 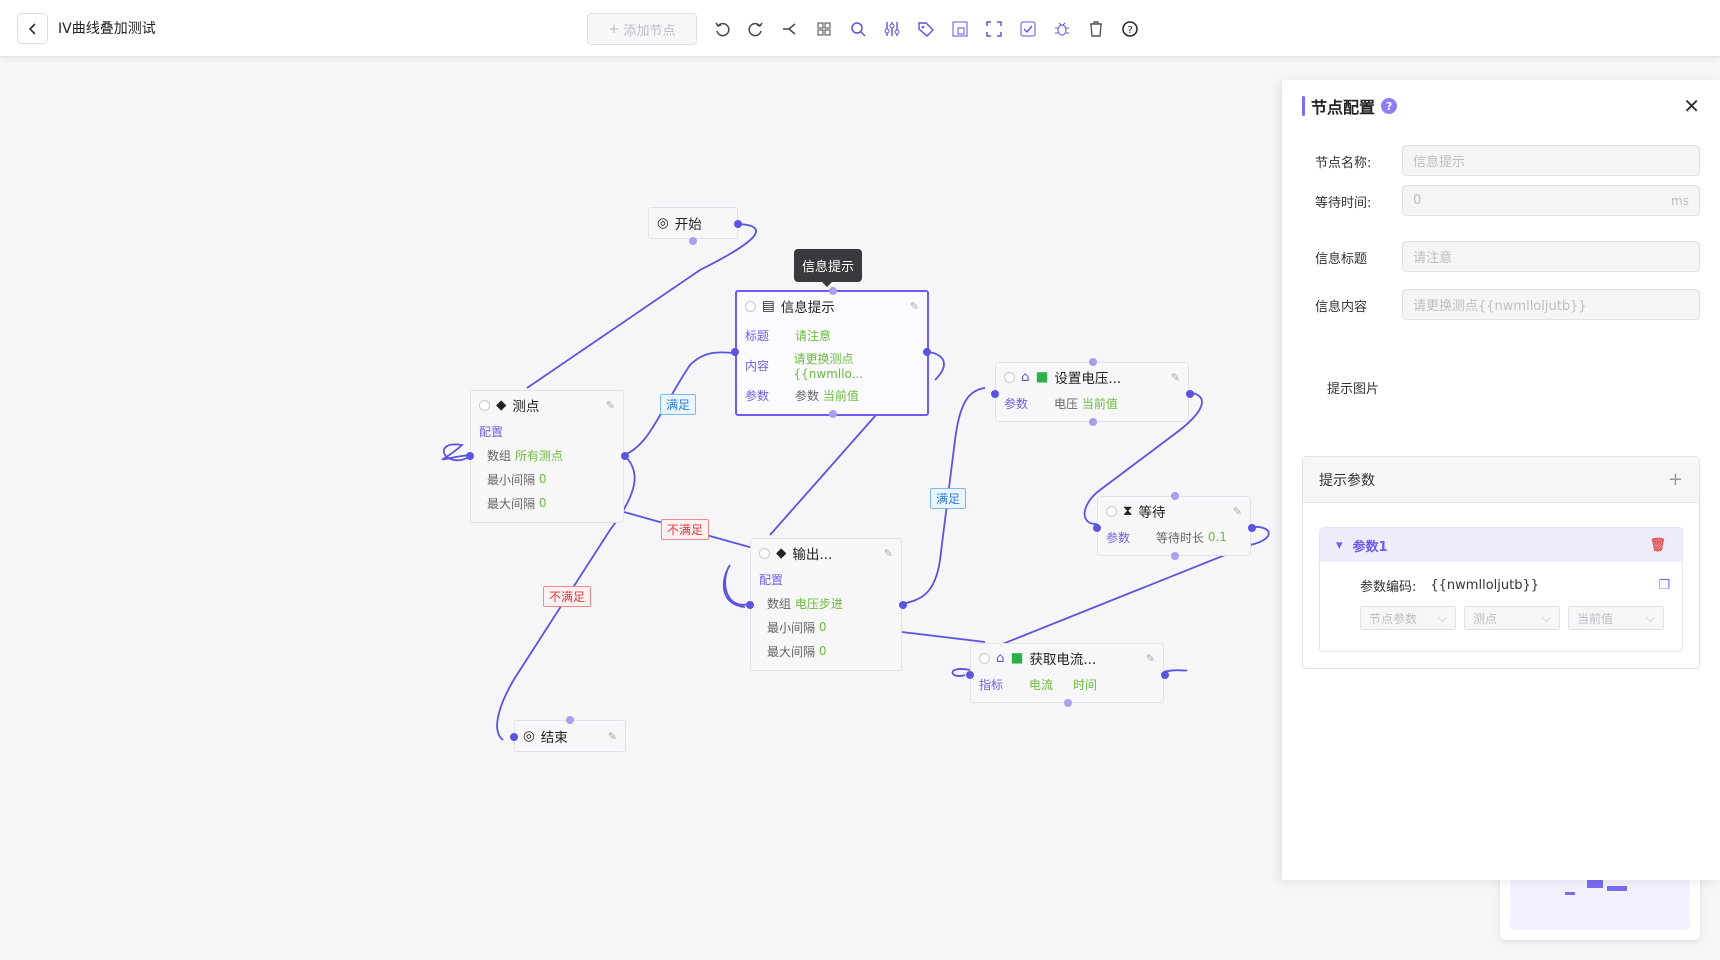 What do you see at coordinates (1067, 675) in the screenshot?
I see `node-get-current: ⌂ ■ 获取电流... ✎ 指标 电流 时间` at bounding box center [1067, 675].